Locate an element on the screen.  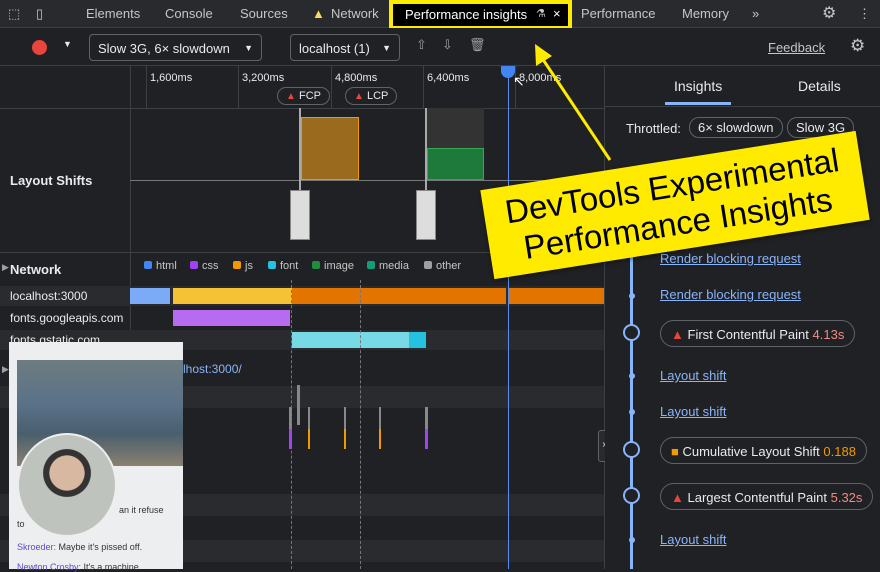
mouse-cursor-icon: ↖ is located at coordinates (519, 81).